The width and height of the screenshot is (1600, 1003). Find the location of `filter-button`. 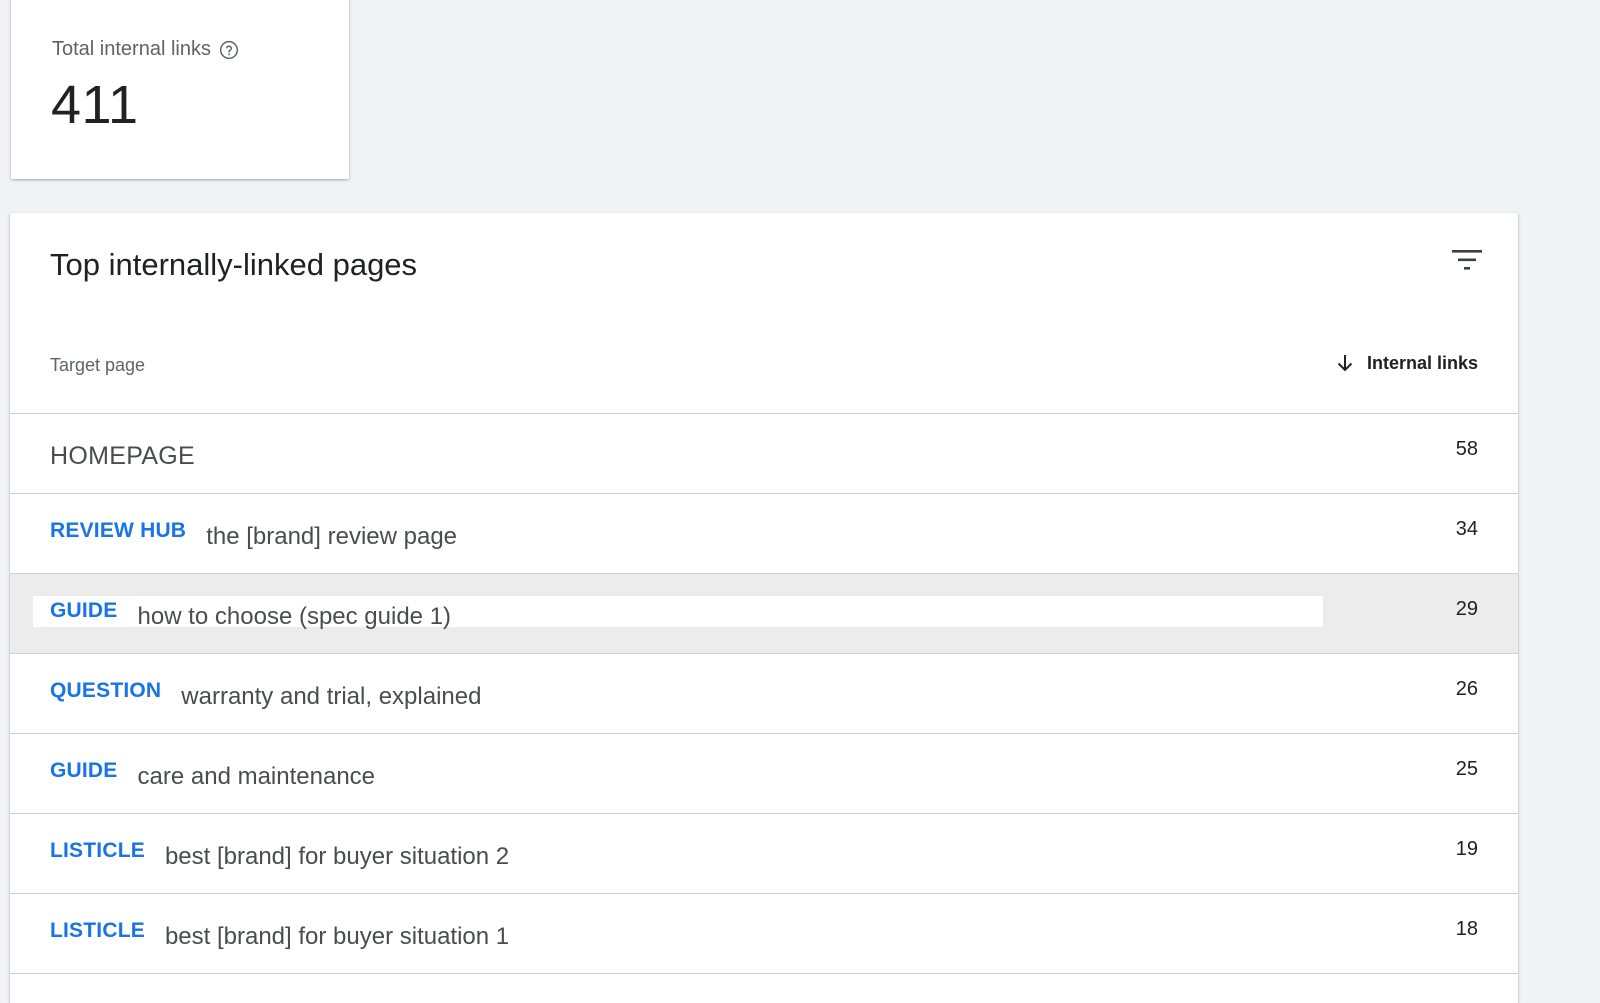

filter-button is located at coordinates (1467, 262).